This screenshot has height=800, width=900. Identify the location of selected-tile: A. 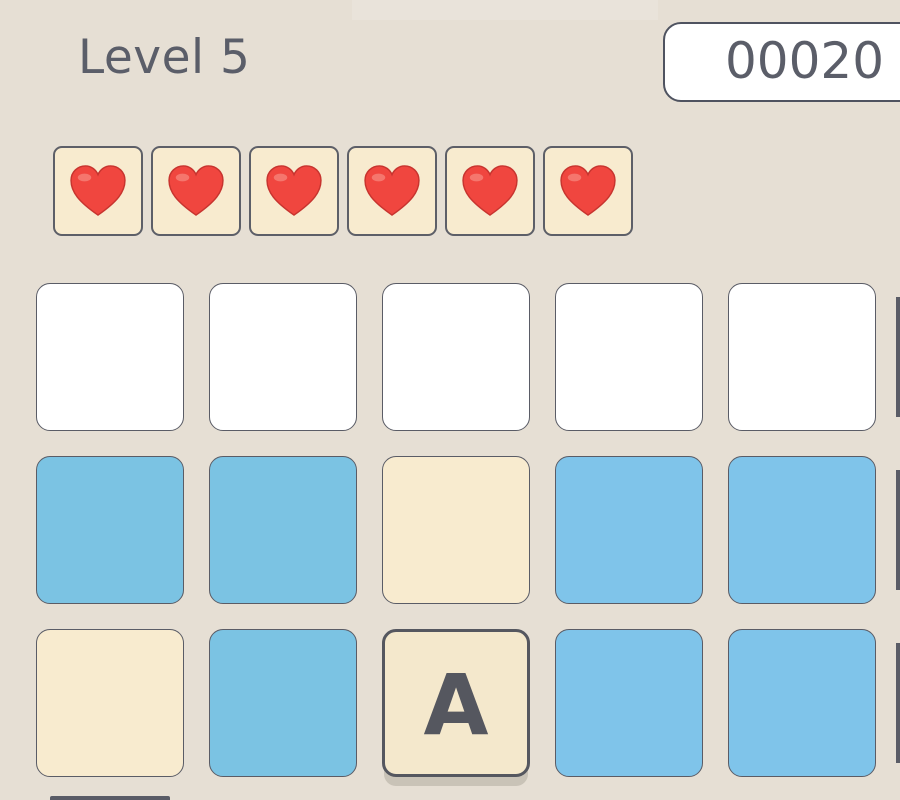
(456, 703).